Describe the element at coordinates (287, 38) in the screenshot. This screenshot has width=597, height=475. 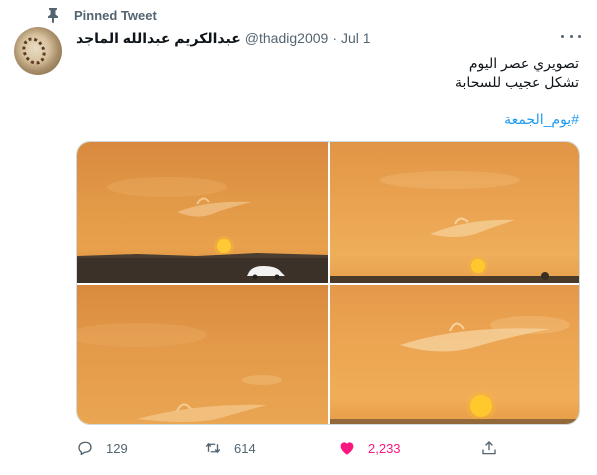
I see `author-handle: @thadig2009` at that location.